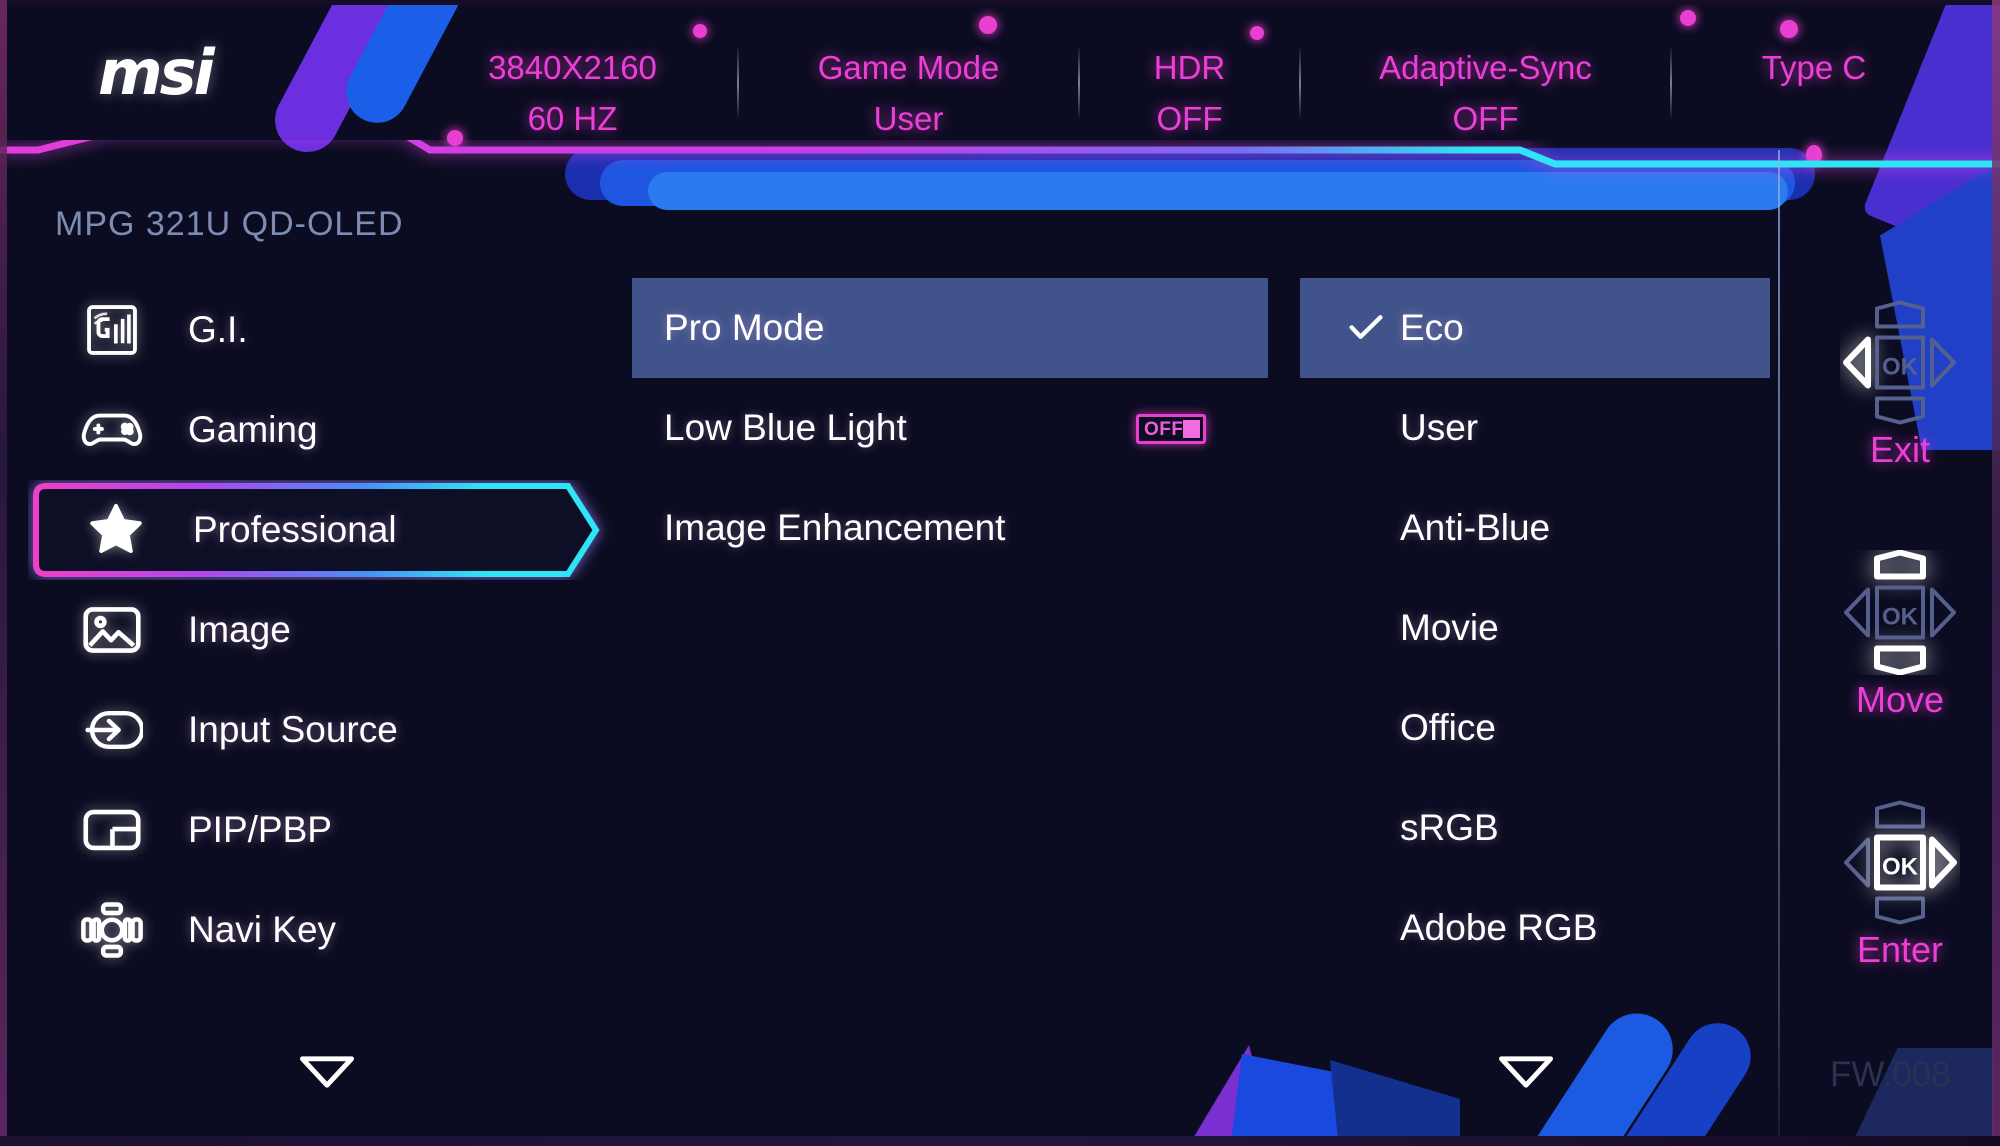  What do you see at coordinates (1930, 134) in the screenshot?
I see `deco-shape-purple-right` at bounding box center [1930, 134].